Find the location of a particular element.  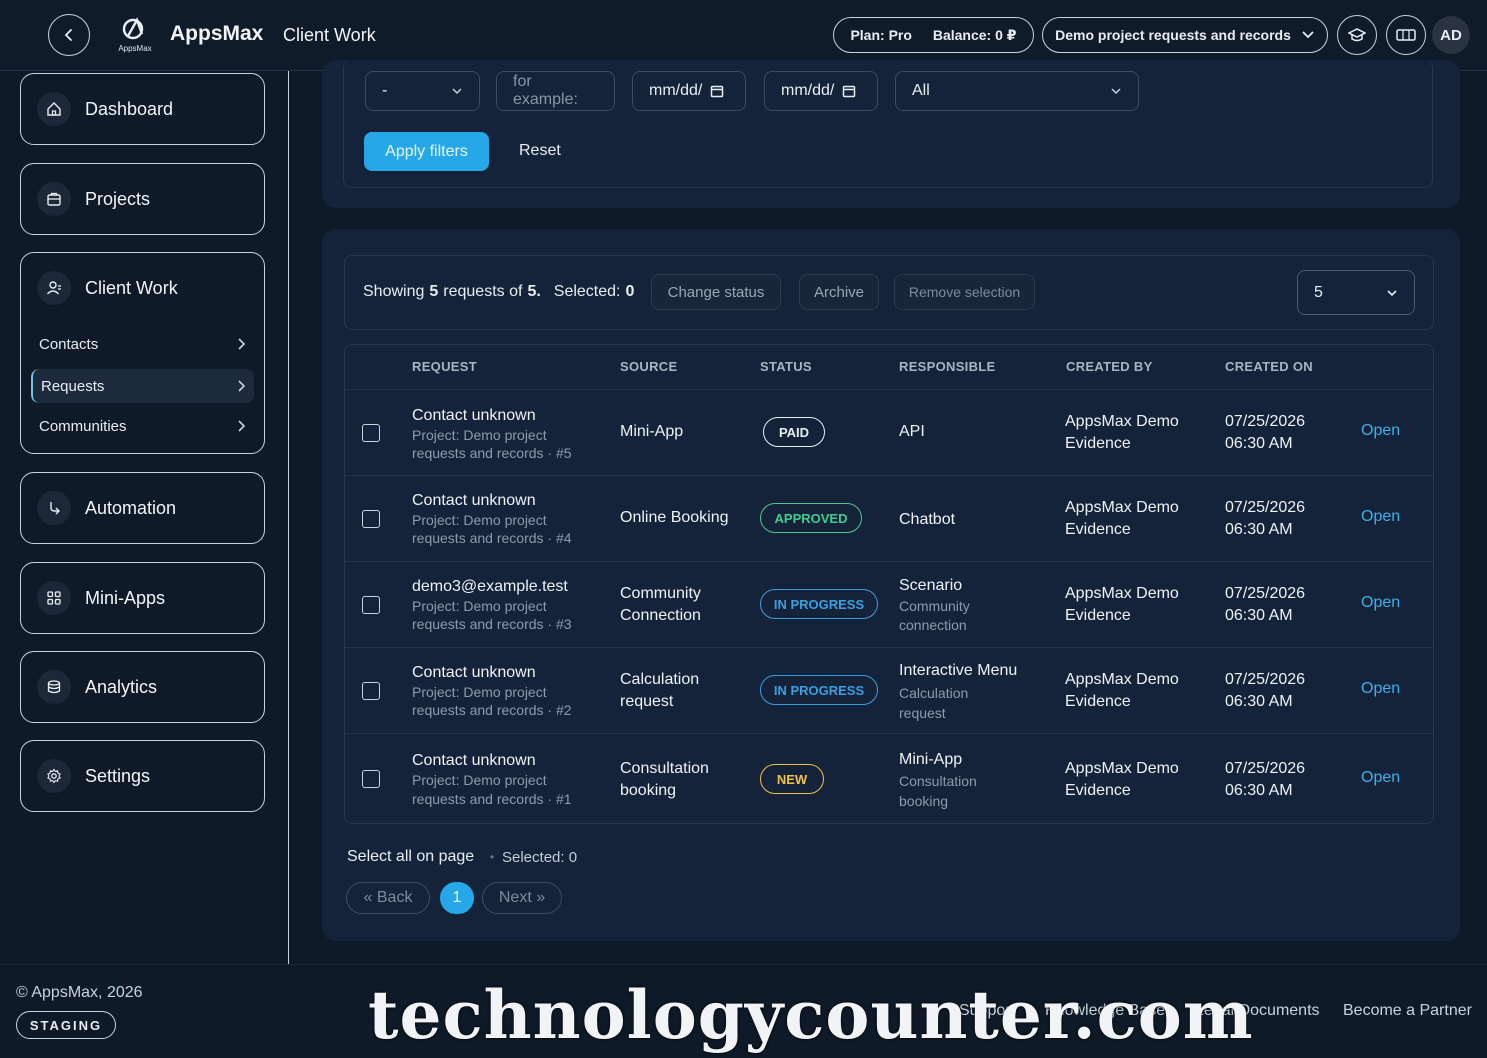

showing-total: 5. is located at coordinates (534, 291).